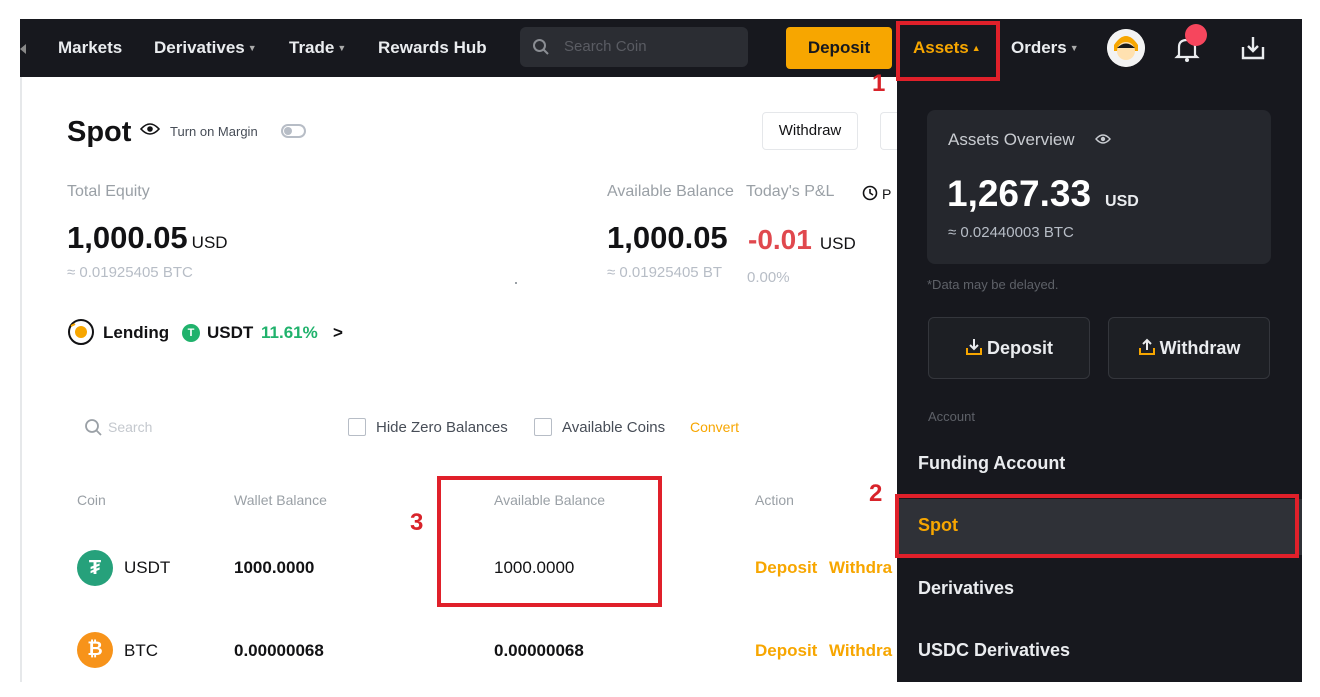 This screenshot has height=697, width=1320. Describe the element at coordinates (1019, 193) in the screenshot. I see `overview-number: 1,267.33` at that location.